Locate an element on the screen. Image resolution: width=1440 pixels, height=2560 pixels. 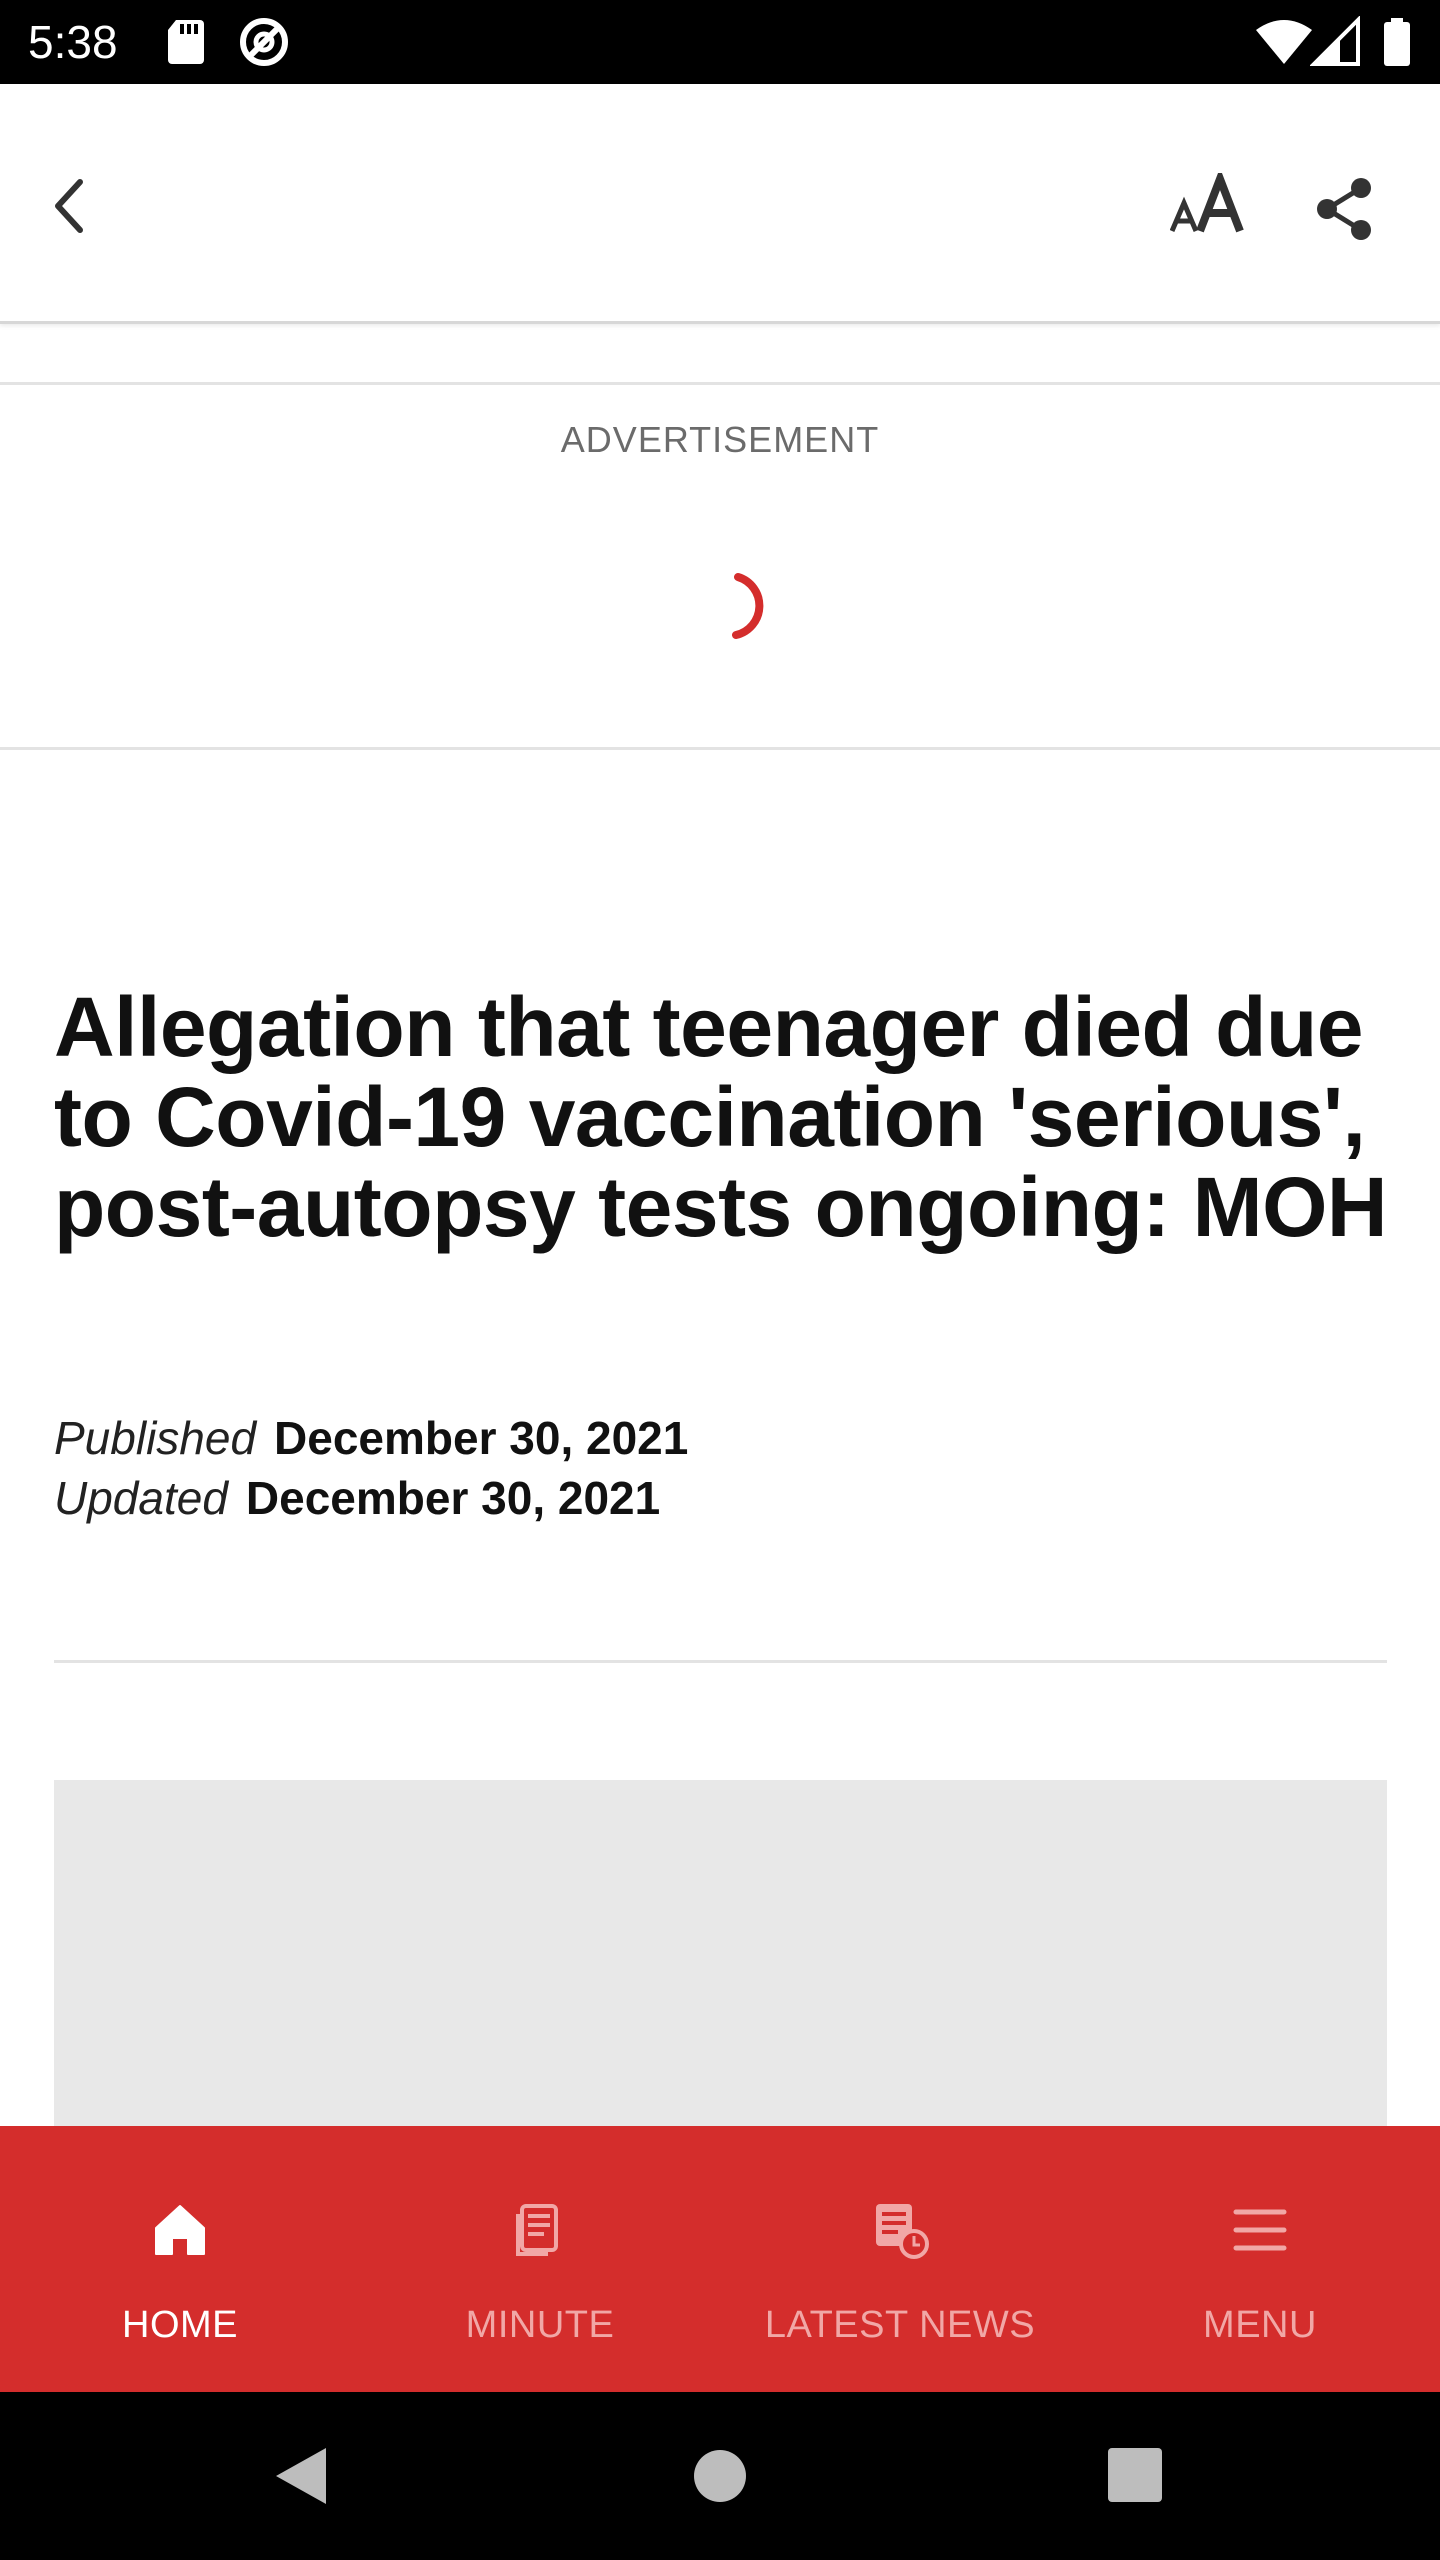
status-bar: 5:38 is located at coordinates (720, 42).